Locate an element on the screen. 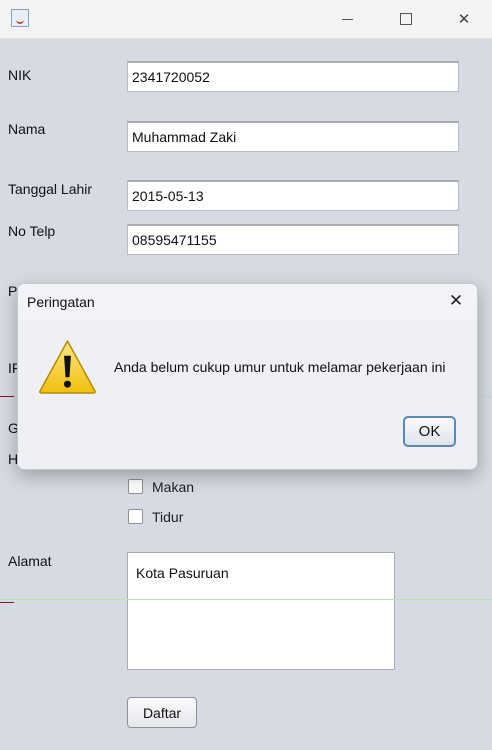 This screenshot has width=492, height=750. nik-input is located at coordinates (293, 76).